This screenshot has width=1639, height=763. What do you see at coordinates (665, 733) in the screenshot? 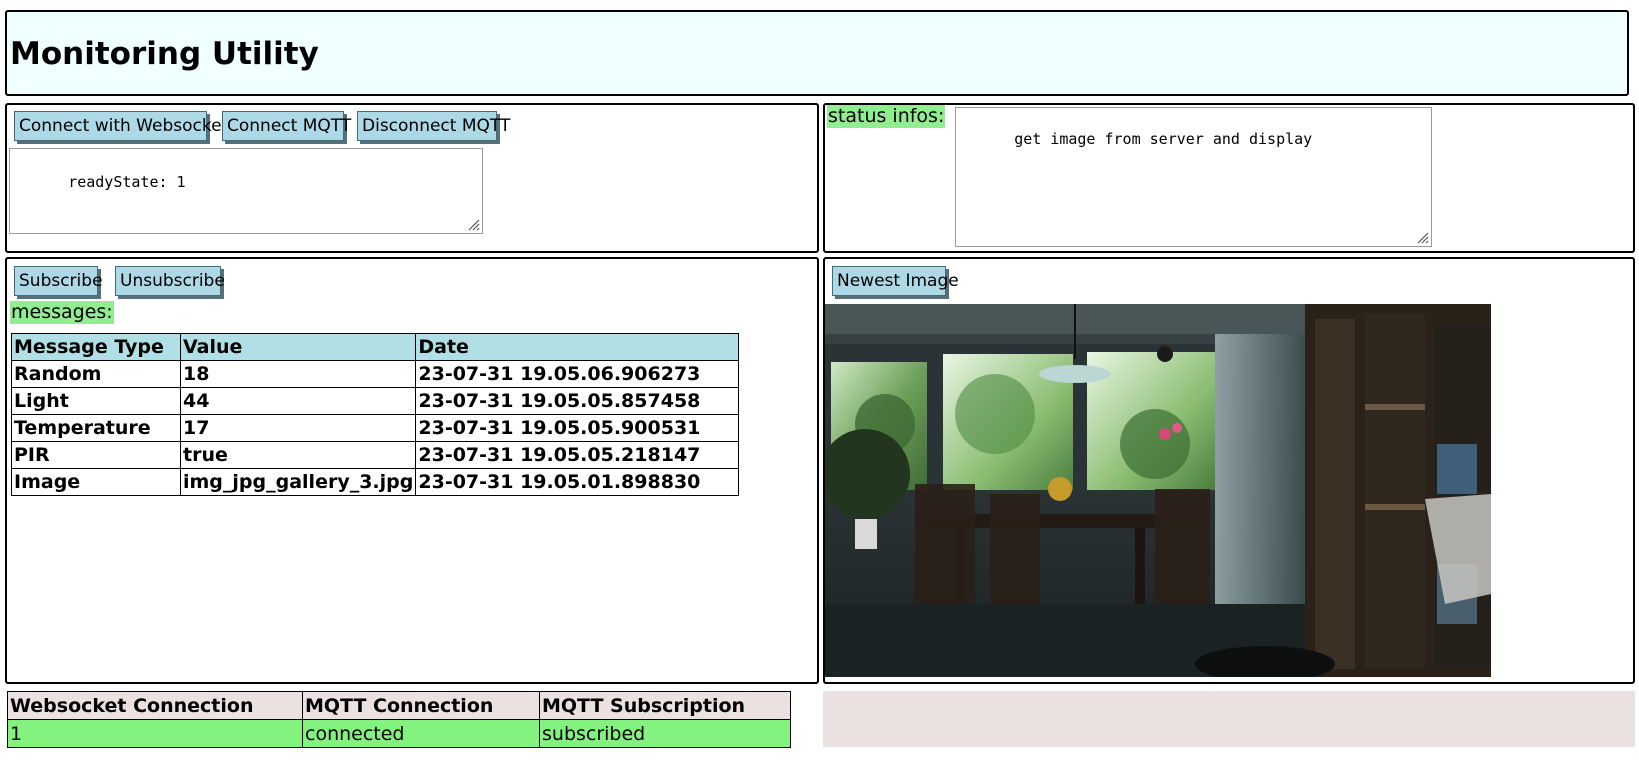
I see `mqtt-subscription-value: subscribed` at bounding box center [665, 733].